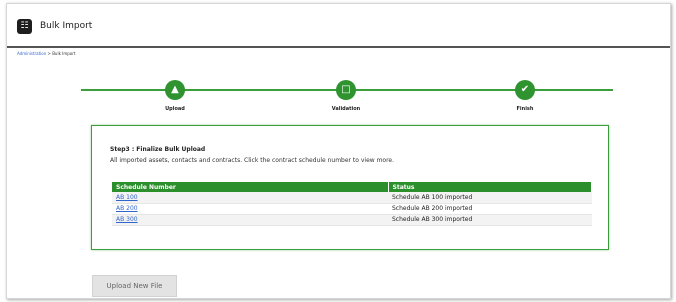 This screenshot has width=676, height=302. I want to click on bulk-import-logo-icon: ☷, so click(24, 26).